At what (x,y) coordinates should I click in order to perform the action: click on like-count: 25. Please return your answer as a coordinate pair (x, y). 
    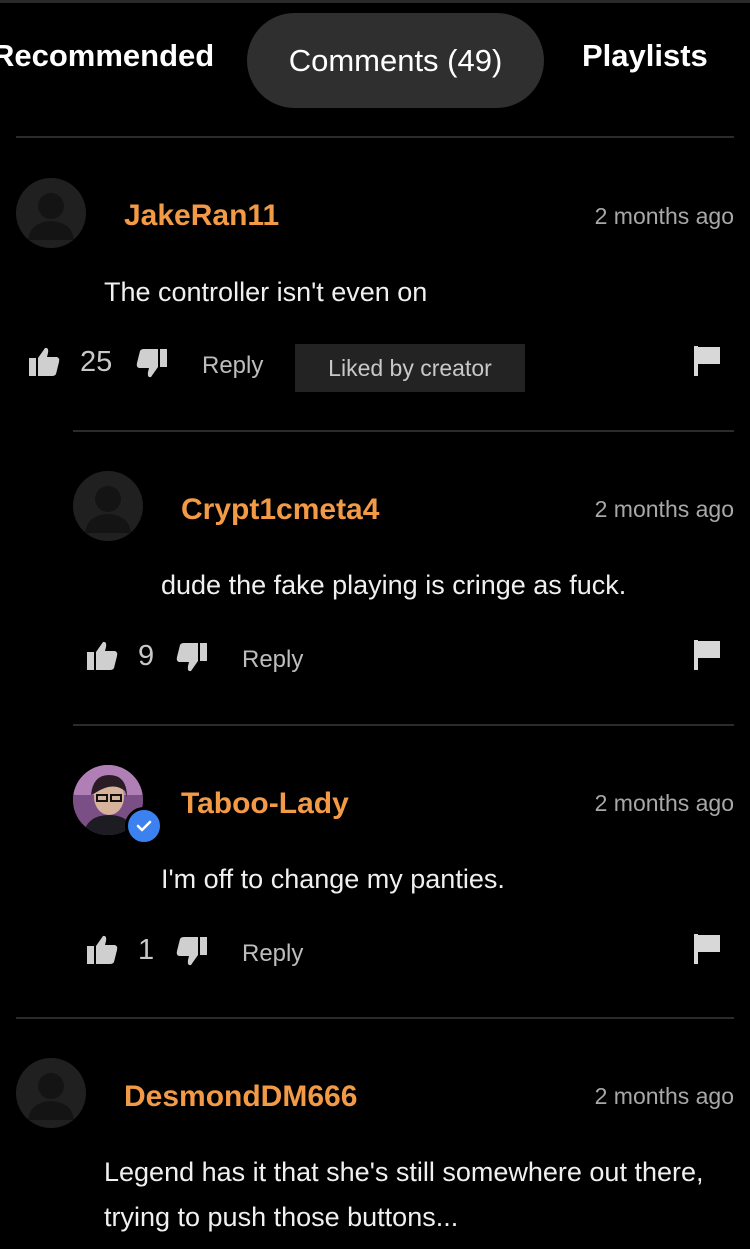
    Looking at the image, I should click on (96, 361).